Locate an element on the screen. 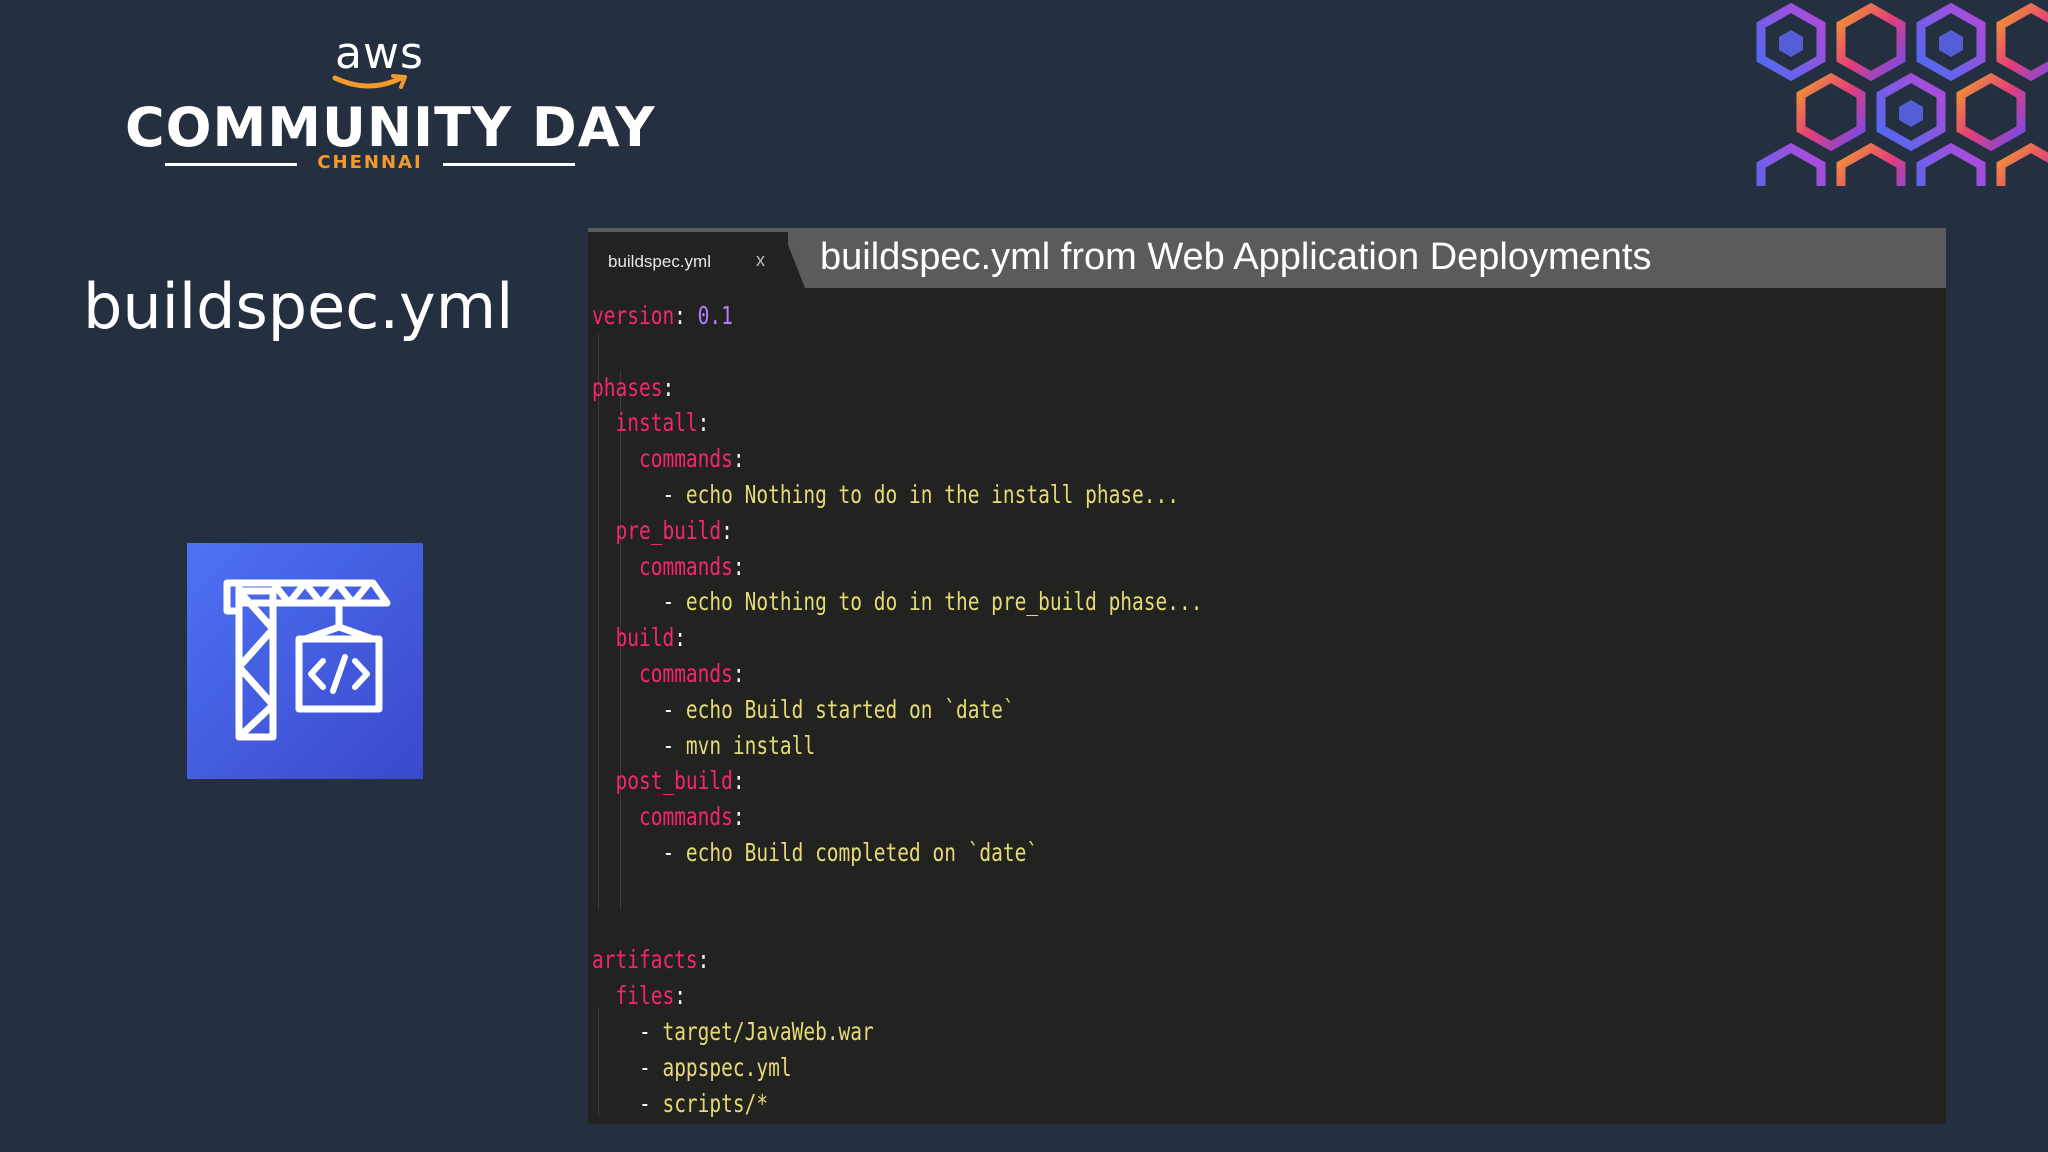  yaml-value: echo Build started on `date` is located at coordinates (850, 709).